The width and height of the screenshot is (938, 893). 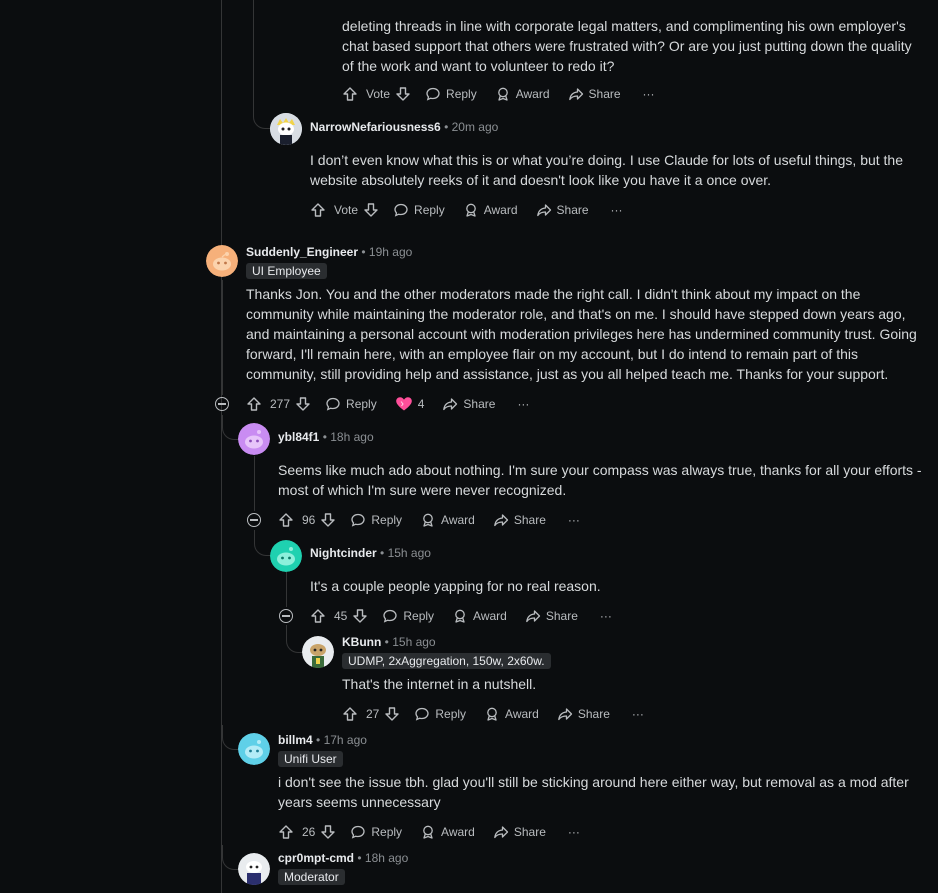 I want to click on comment-meta: cpr0mpt-cmd • 18h ago, so click(x=343, y=858).